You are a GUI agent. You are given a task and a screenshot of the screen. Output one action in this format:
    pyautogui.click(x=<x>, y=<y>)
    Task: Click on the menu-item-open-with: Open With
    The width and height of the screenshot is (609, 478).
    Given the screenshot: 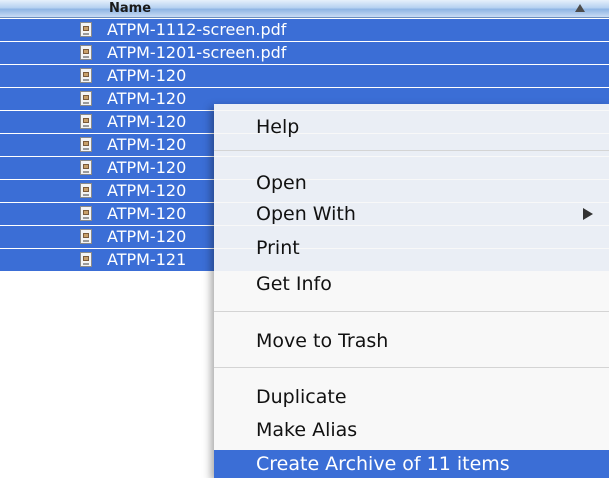 What is the action you would take?
    pyautogui.click(x=411, y=214)
    